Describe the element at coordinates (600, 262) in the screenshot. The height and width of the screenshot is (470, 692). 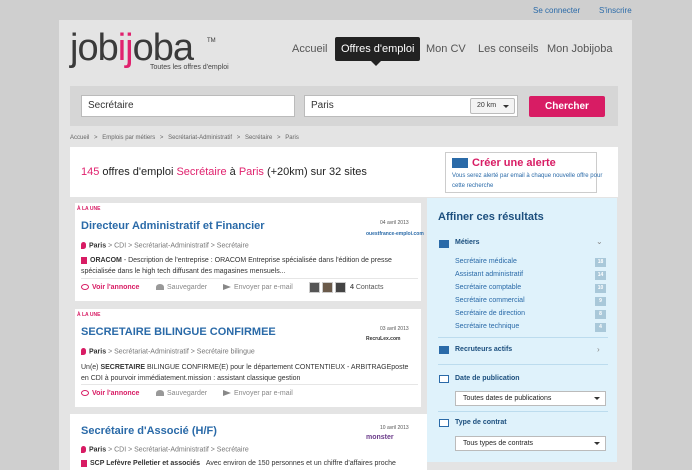
I see `facet-count: 18` at that location.